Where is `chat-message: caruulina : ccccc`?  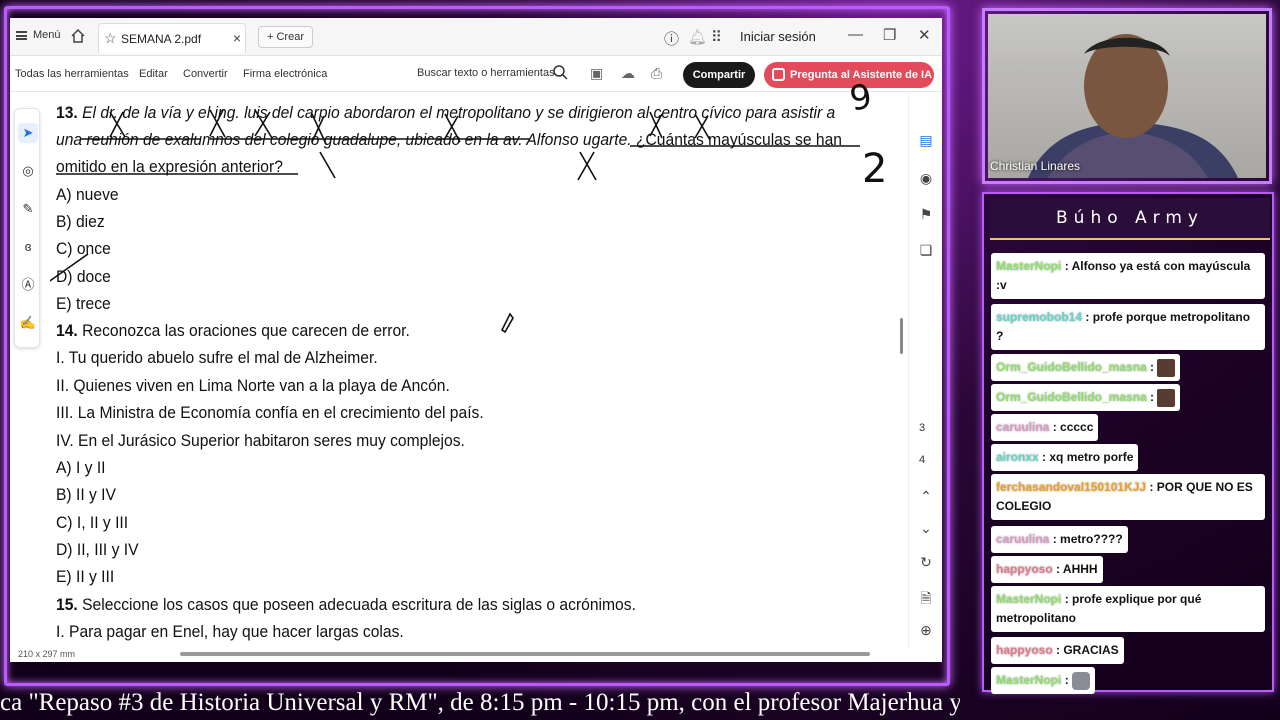
chat-message: caruulina : ccccc is located at coordinates (1045, 427).